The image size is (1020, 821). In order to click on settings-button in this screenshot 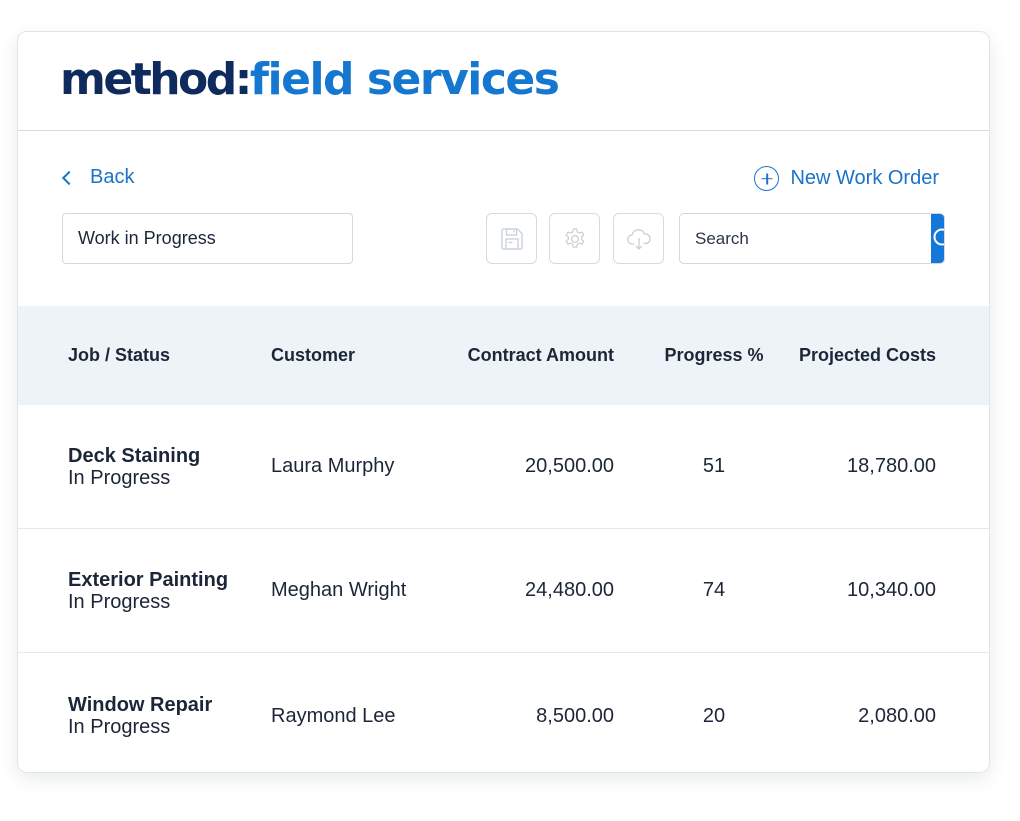, I will do `click(574, 238)`.